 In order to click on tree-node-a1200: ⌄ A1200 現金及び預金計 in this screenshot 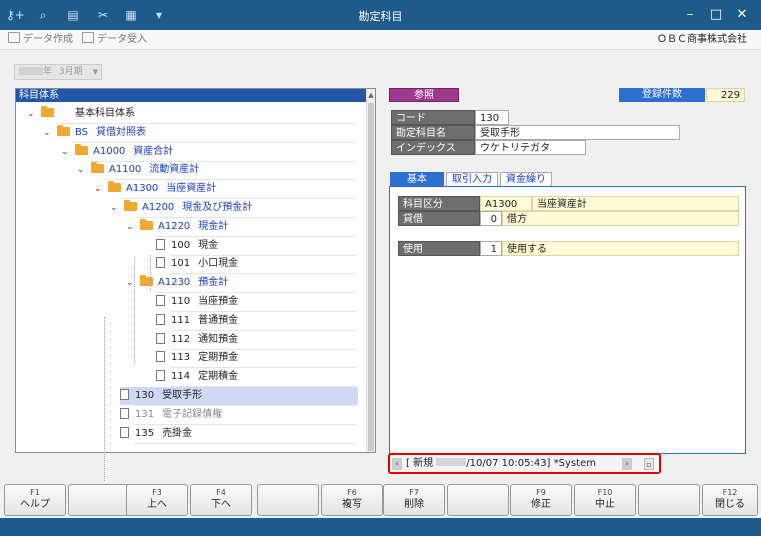, I will do `click(181, 208)`.